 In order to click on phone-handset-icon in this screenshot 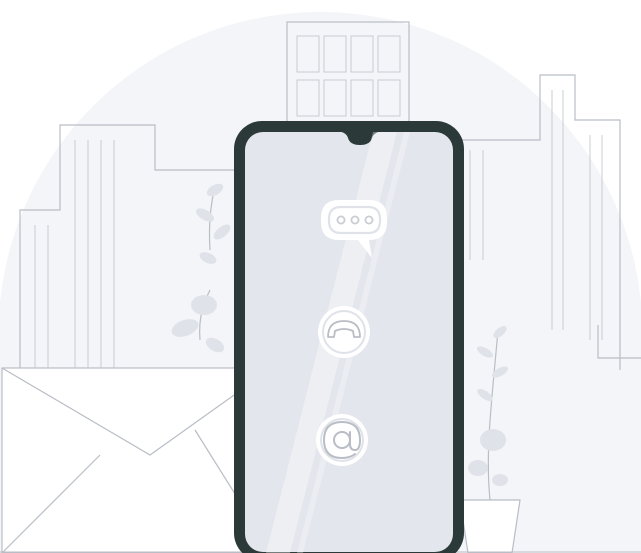, I will do `click(344, 332)`.